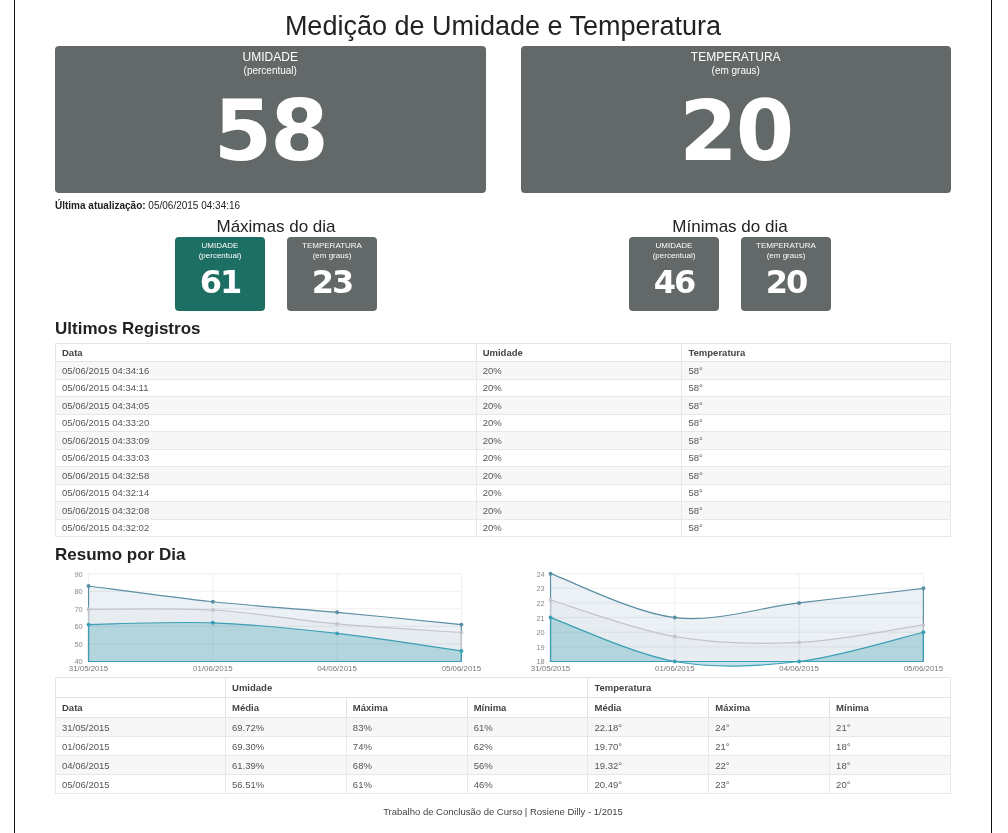 The width and height of the screenshot is (1008, 833). What do you see at coordinates (648, 784) in the screenshot?
I see `table-cell: 20.49°` at bounding box center [648, 784].